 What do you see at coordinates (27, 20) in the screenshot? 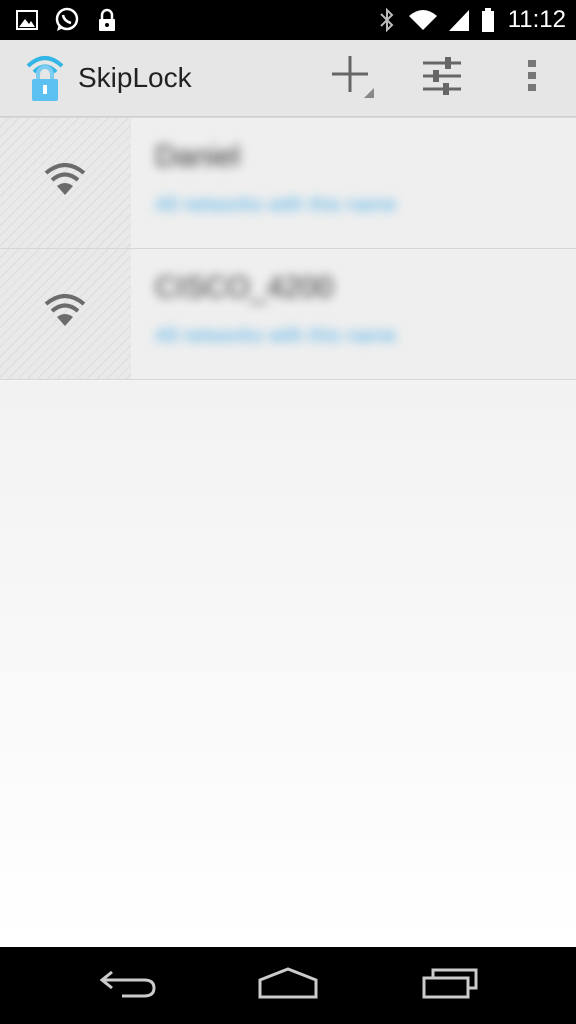
I see `image-icon` at bounding box center [27, 20].